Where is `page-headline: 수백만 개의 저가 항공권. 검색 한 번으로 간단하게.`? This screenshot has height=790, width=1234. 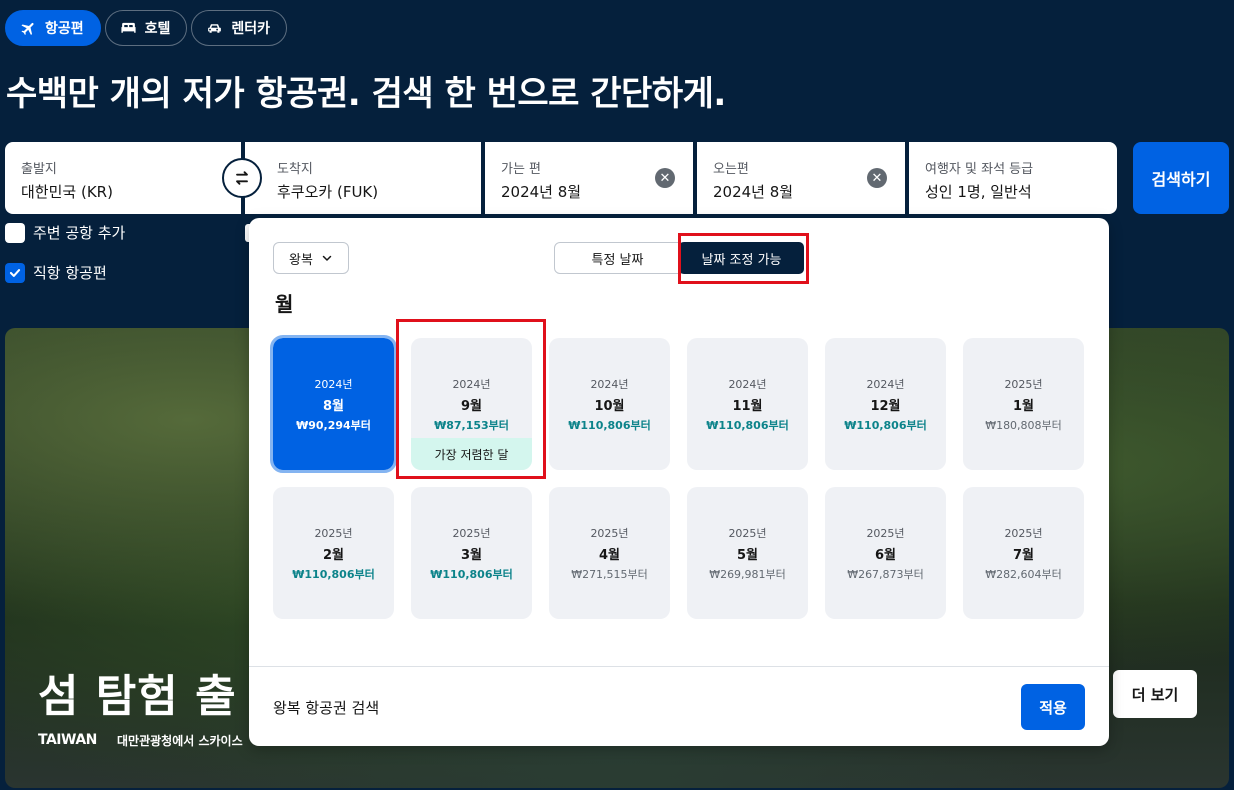
page-headline: 수백만 개의 저가 항공권. 검색 한 번으로 간단하게. is located at coordinates (366, 94).